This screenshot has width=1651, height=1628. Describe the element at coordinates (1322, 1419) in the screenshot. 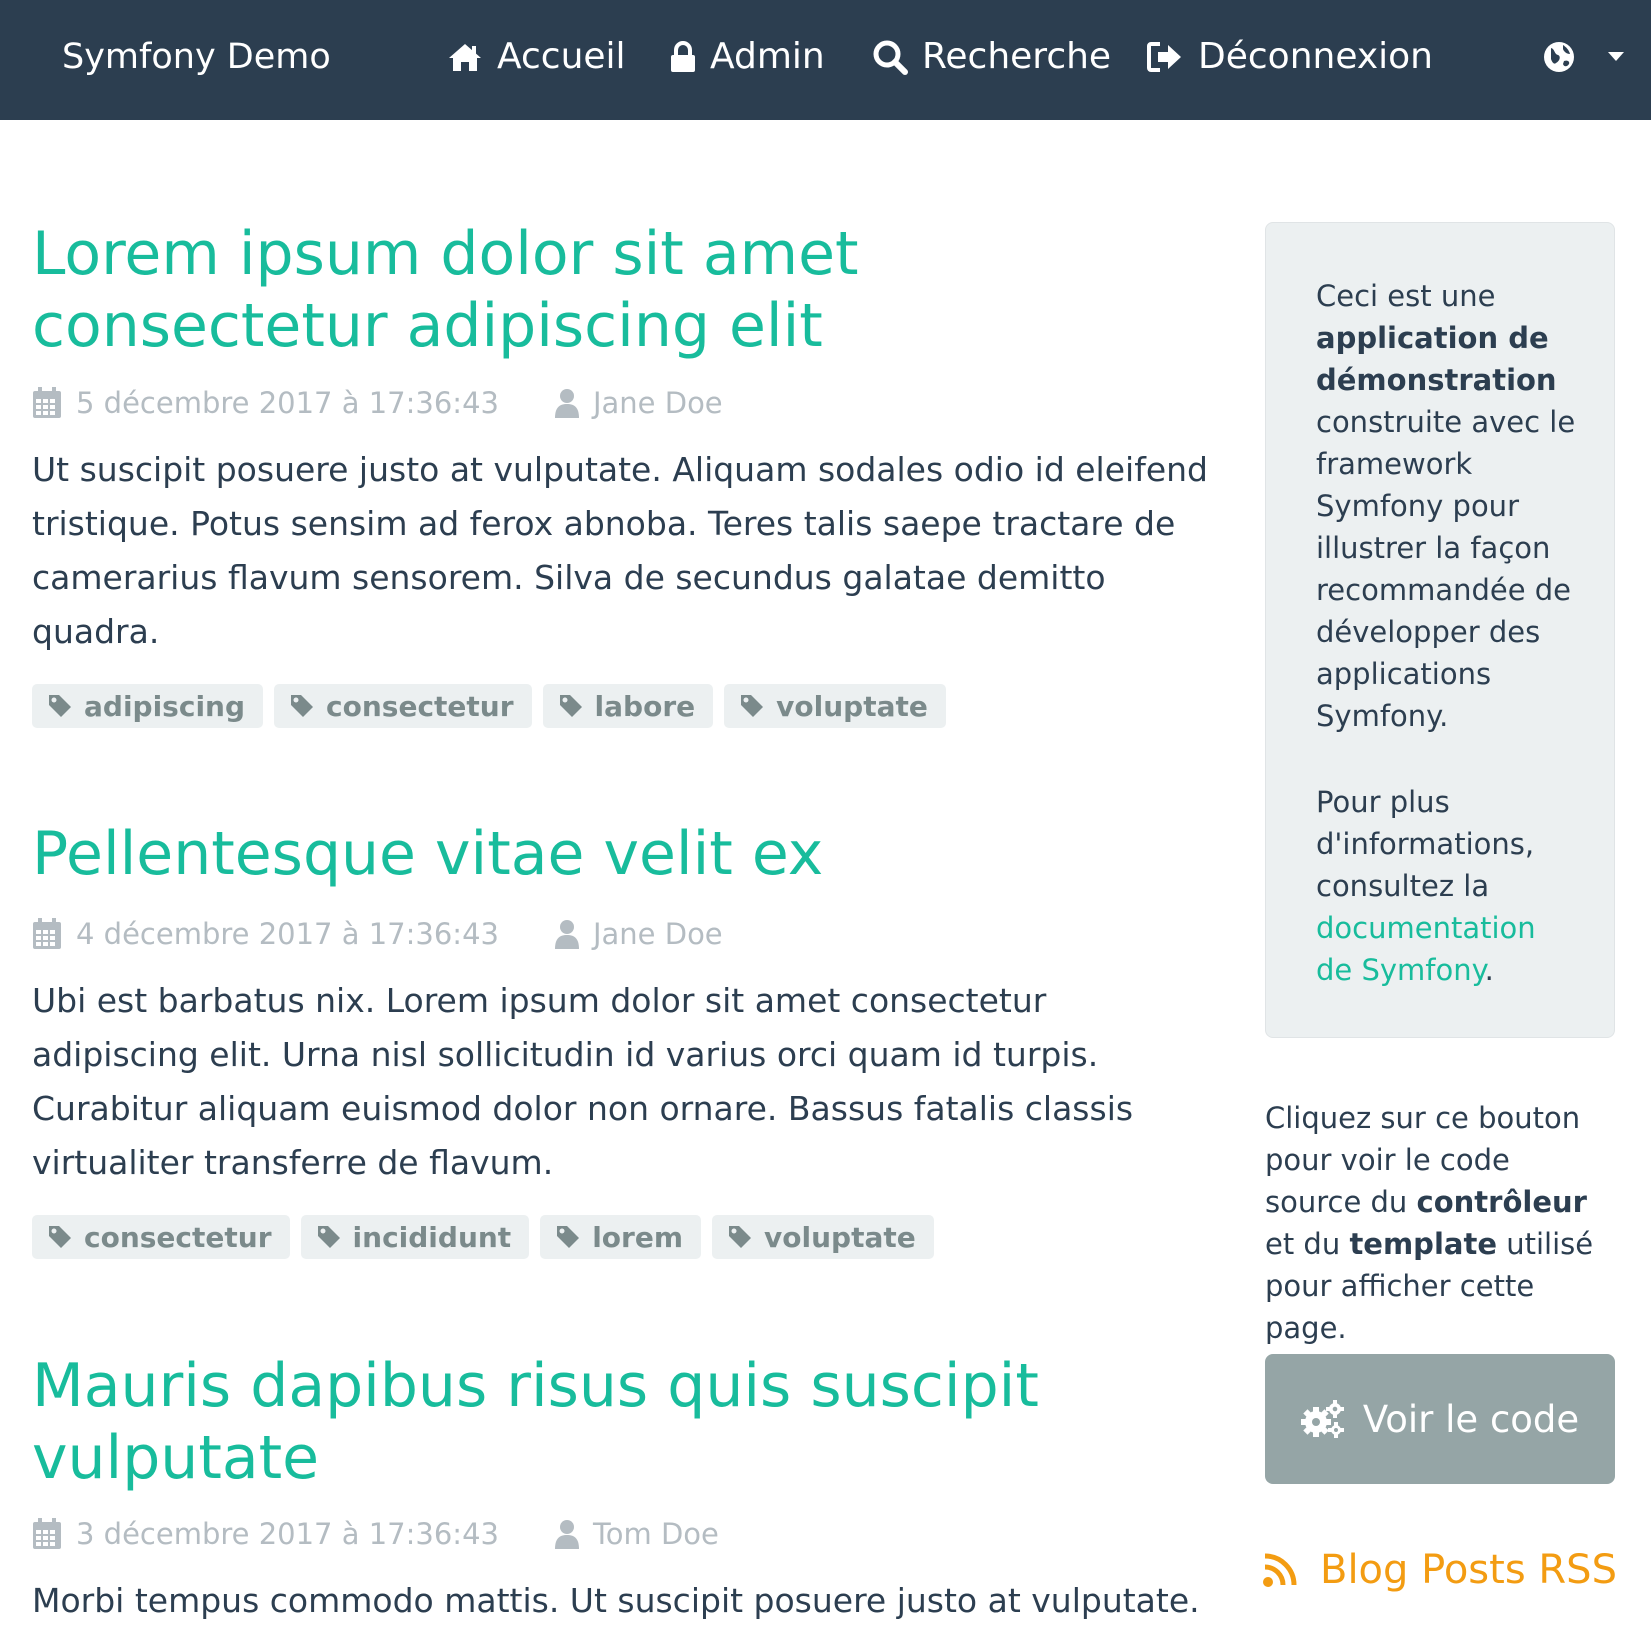

I see `cogs-icon` at that location.